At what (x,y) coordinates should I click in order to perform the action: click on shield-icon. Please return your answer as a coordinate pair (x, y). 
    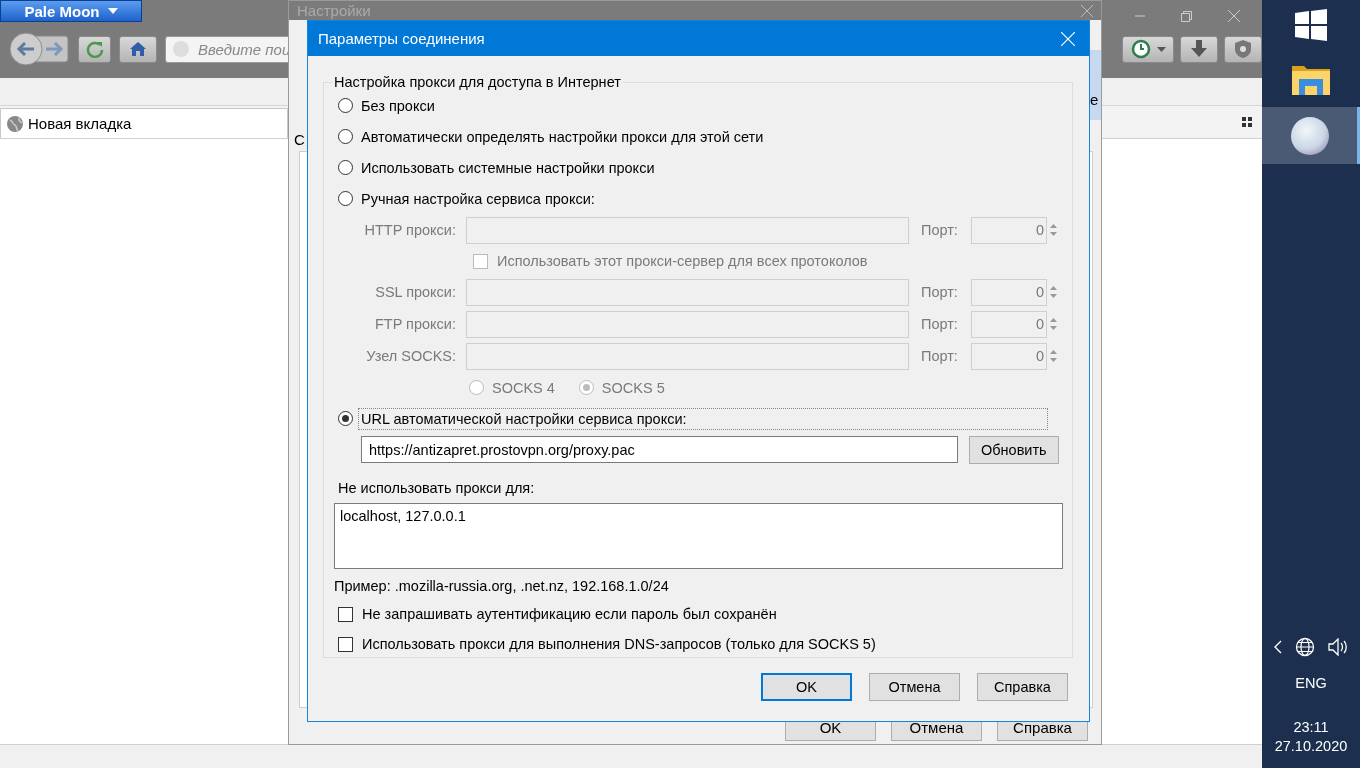
    Looking at the image, I should click on (1243, 49).